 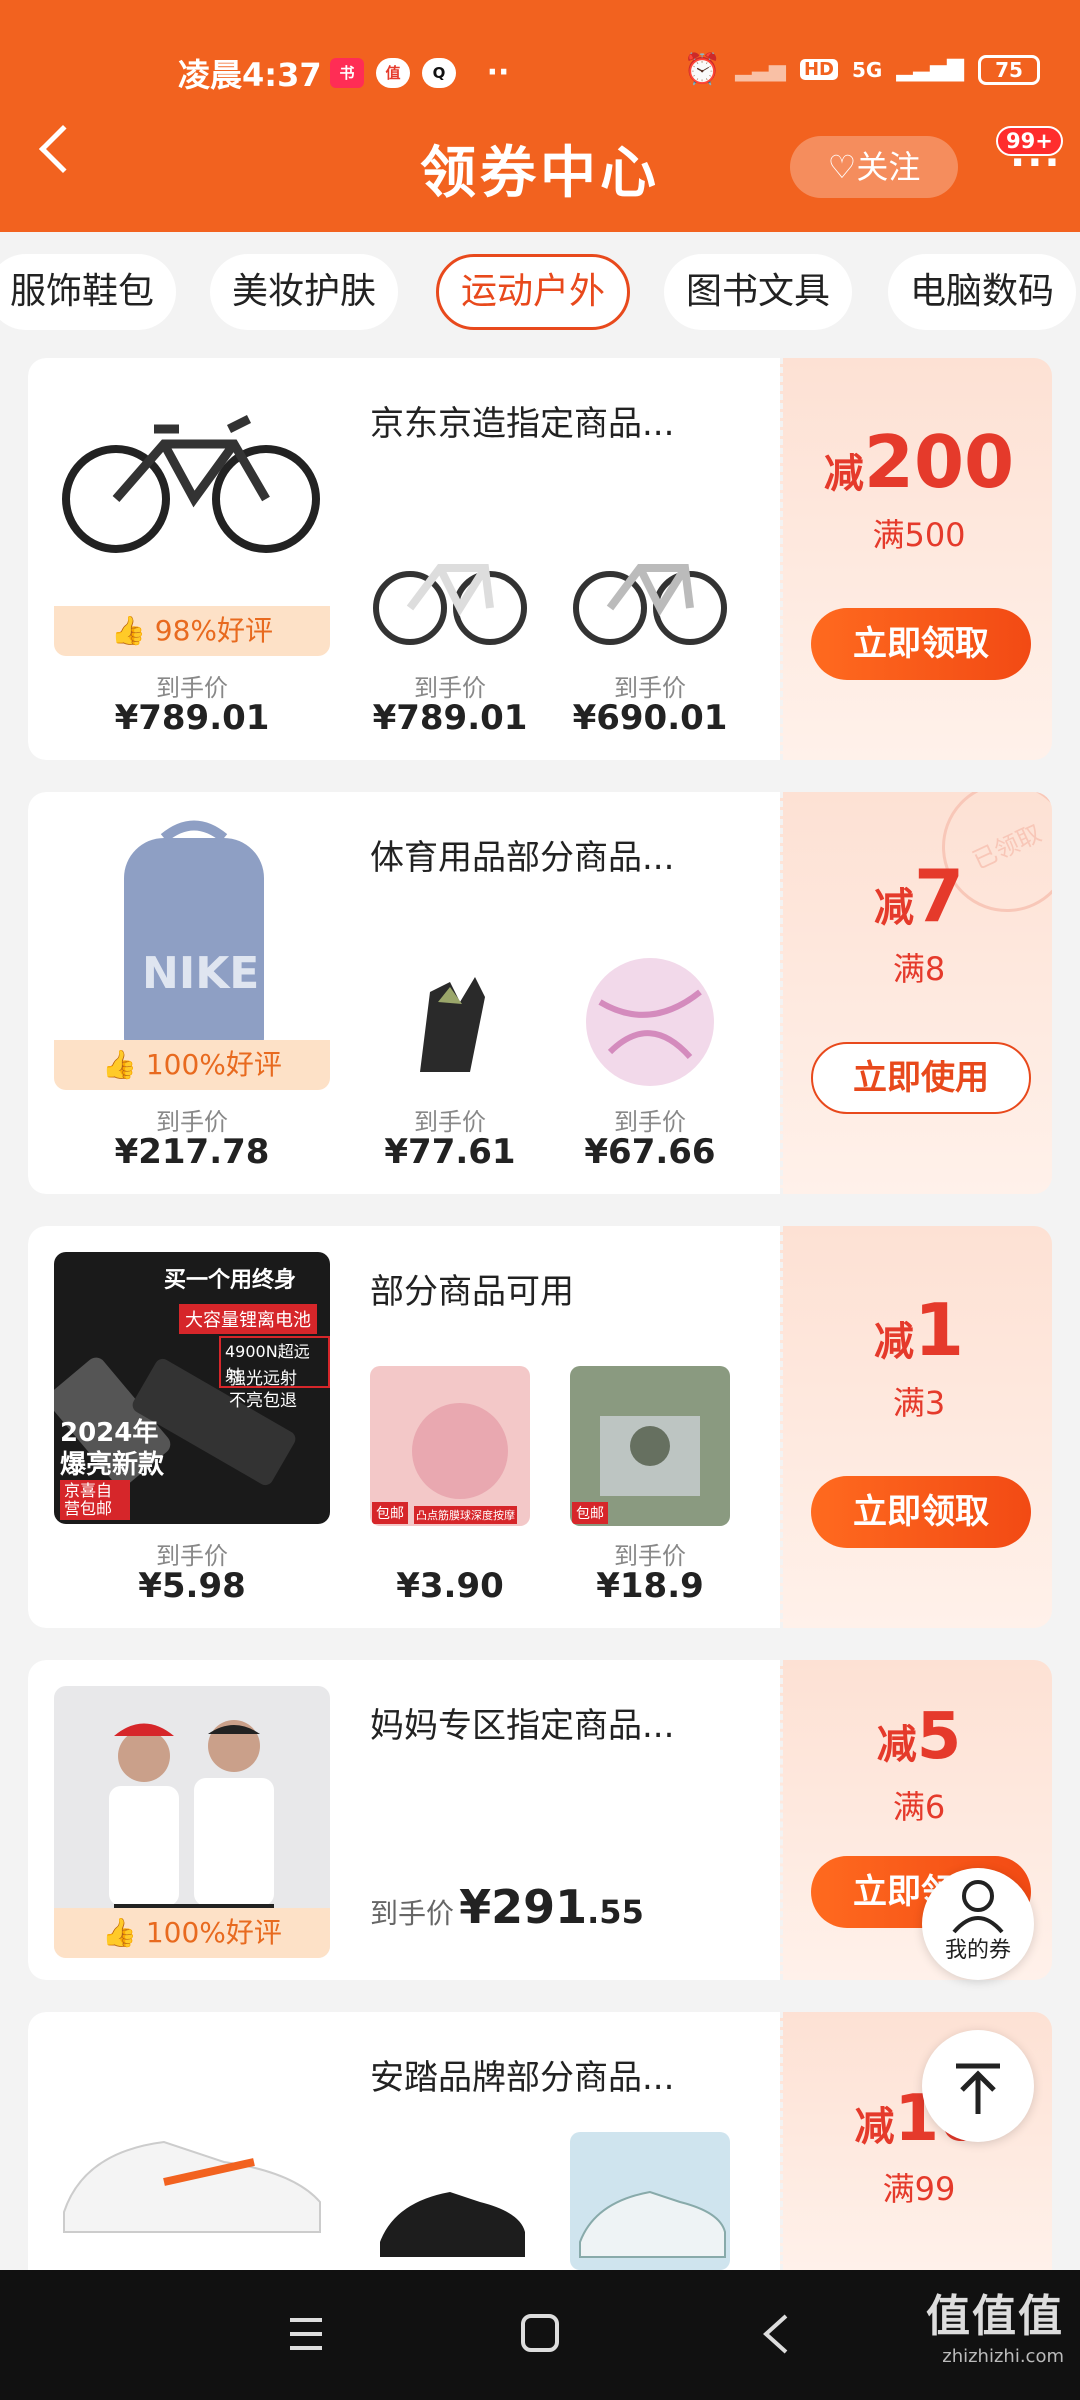 I want to click on coupon-value-panel: 减1 满3 立即领取, so click(x=916, y=1427).